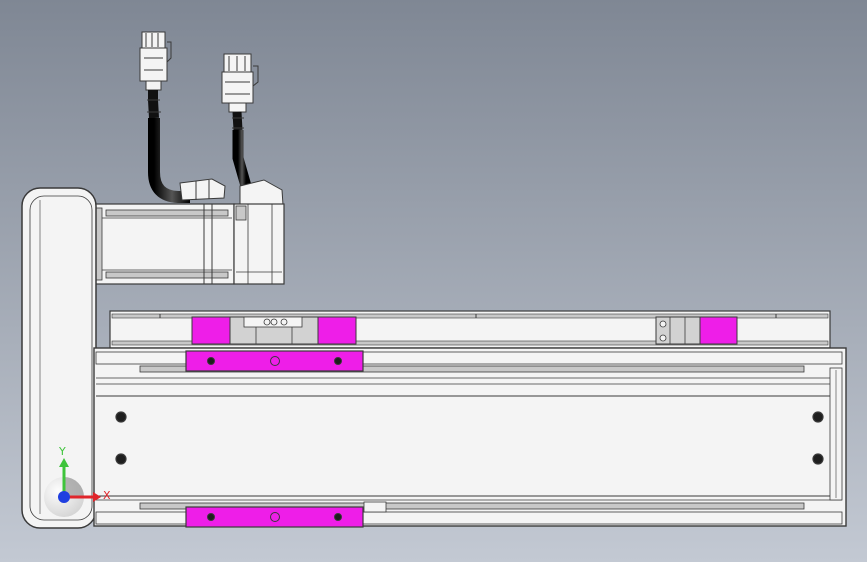  Describe the element at coordinates (696, 330) in the screenshot. I see `upper-carriage-block-right` at that location.